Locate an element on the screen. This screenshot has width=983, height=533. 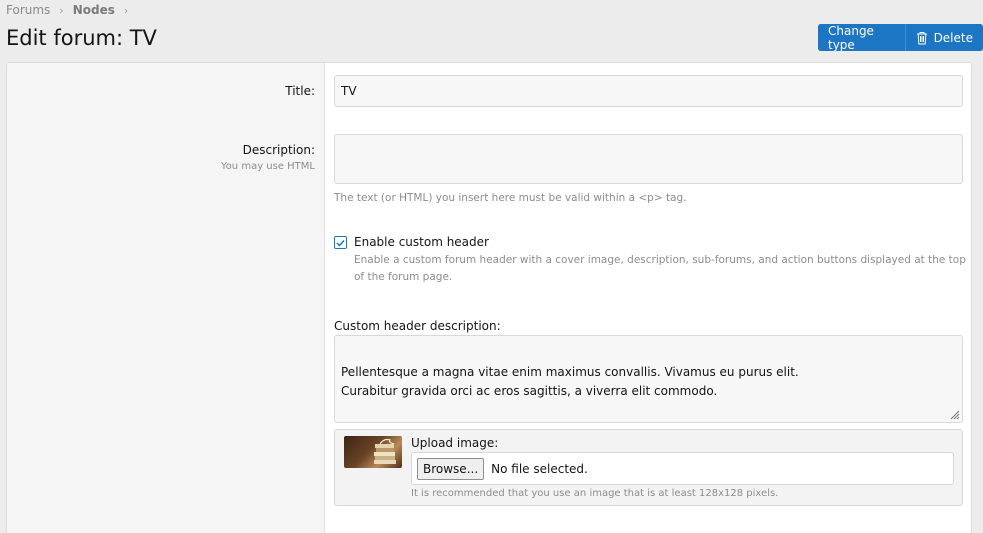
file-input: Browse... No file selected. is located at coordinates (682, 468).